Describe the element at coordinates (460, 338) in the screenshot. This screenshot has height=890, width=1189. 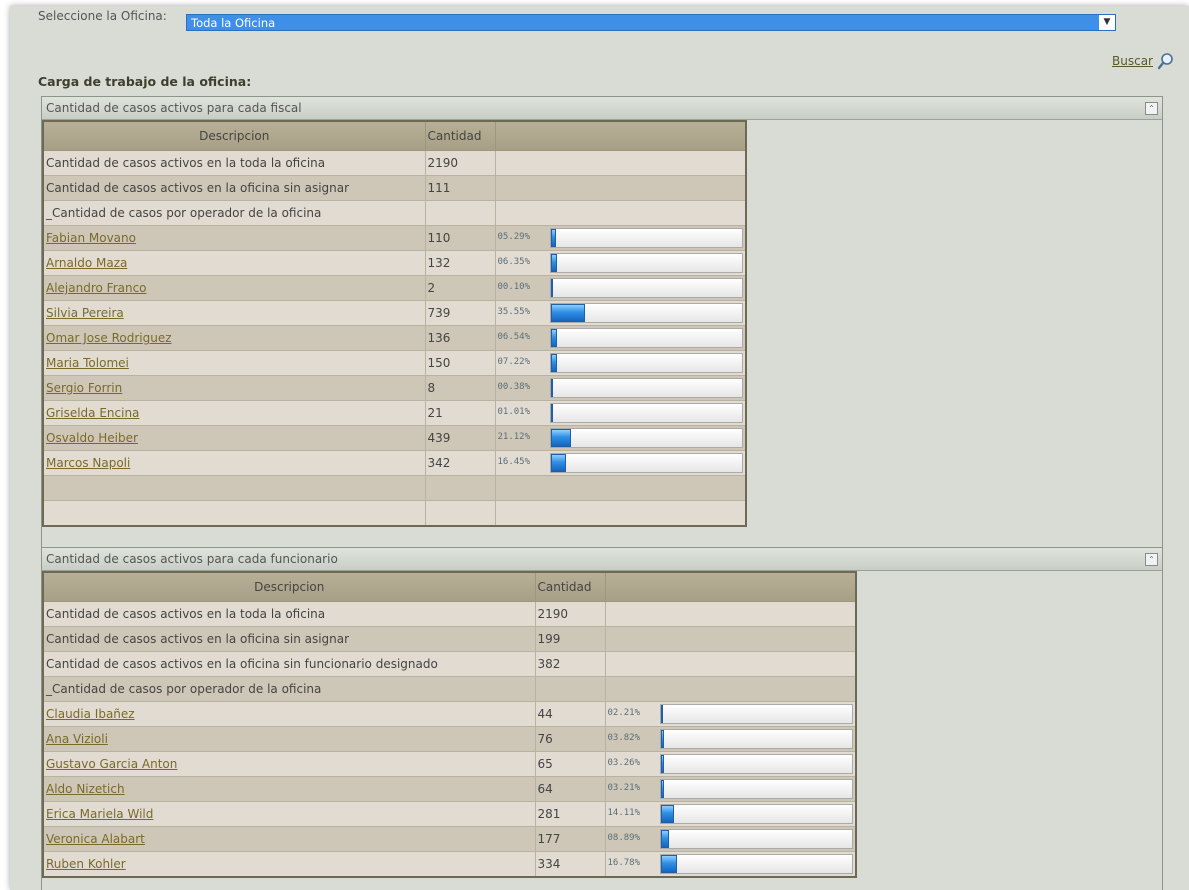
I see `operator-quantity: 136` at that location.